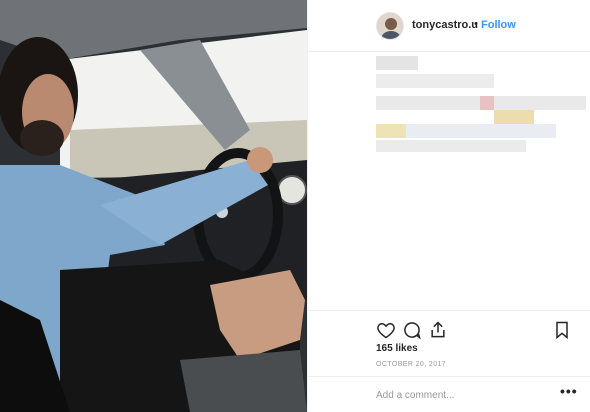  What do you see at coordinates (569, 391) in the screenshot?
I see `more-options-button: •••` at bounding box center [569, 391].